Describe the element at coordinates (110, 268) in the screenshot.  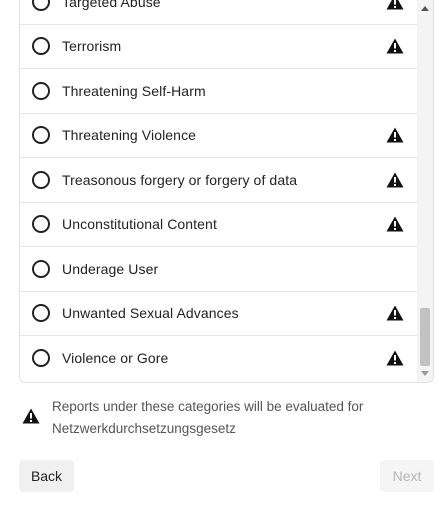
I see `category-label: Underage User` at that location.